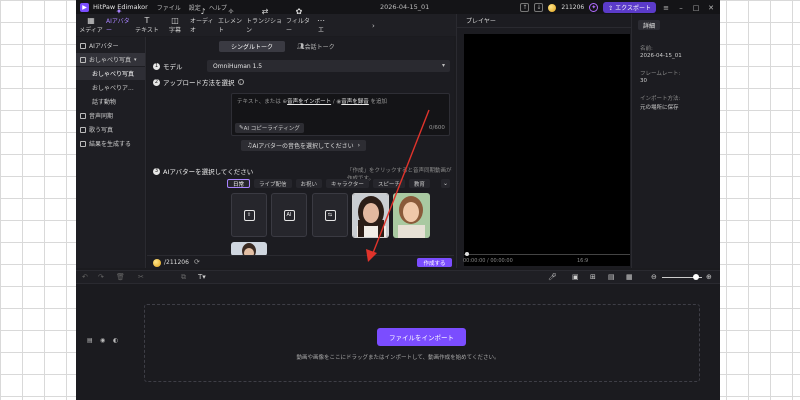  Describe the element at coordinates (552, 277) in the screenshot. I see `microphone-icon: 🎤︎` at that location.